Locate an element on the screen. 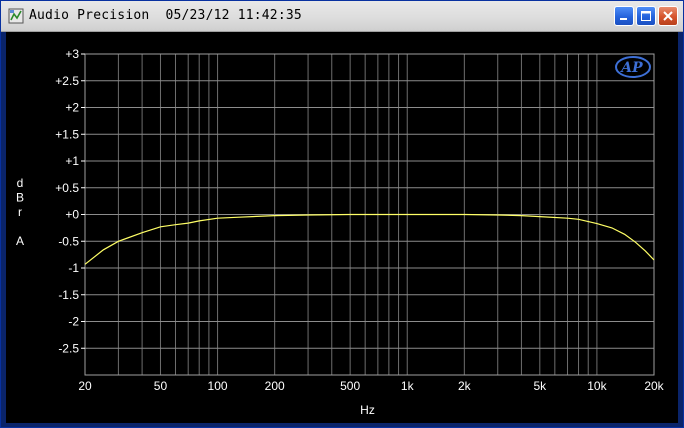 This screenshot has width=684, height=428. x-tick-label: 500 is located at coordinates (350, 386).